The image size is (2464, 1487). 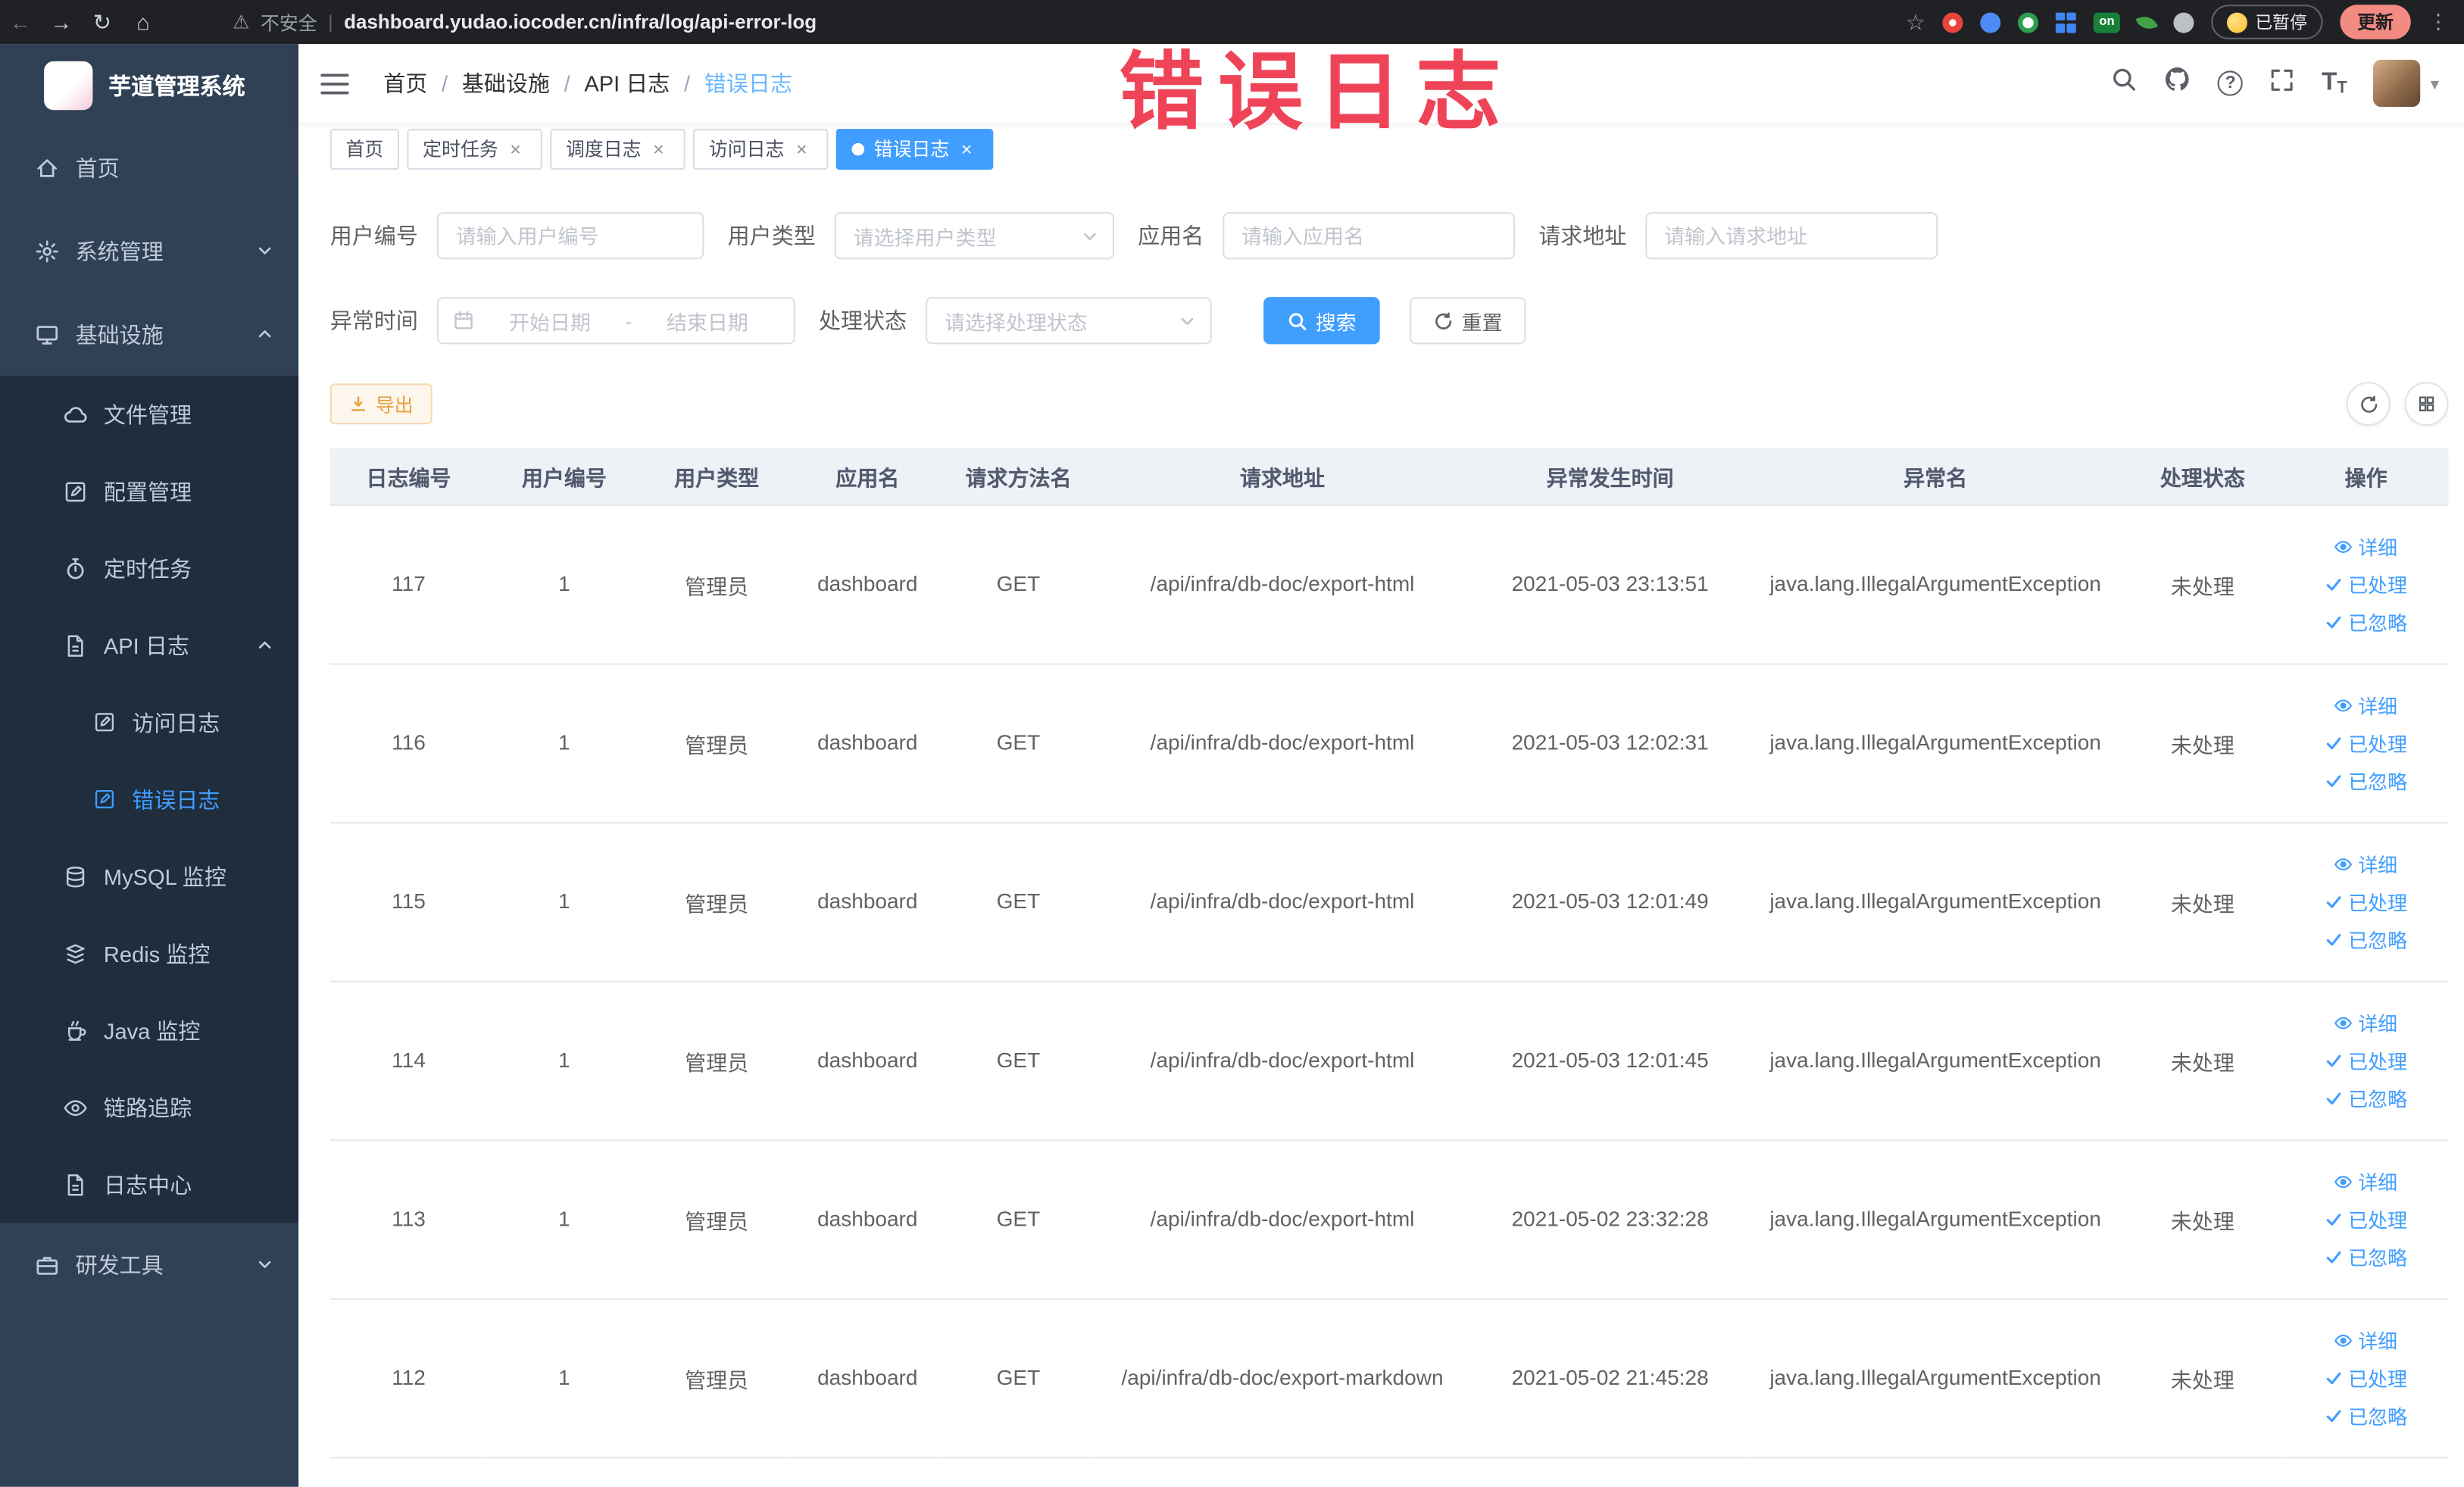 I want to click on date-range-picker: 开始日期 - 结束日期, so click(x=615, y=321).